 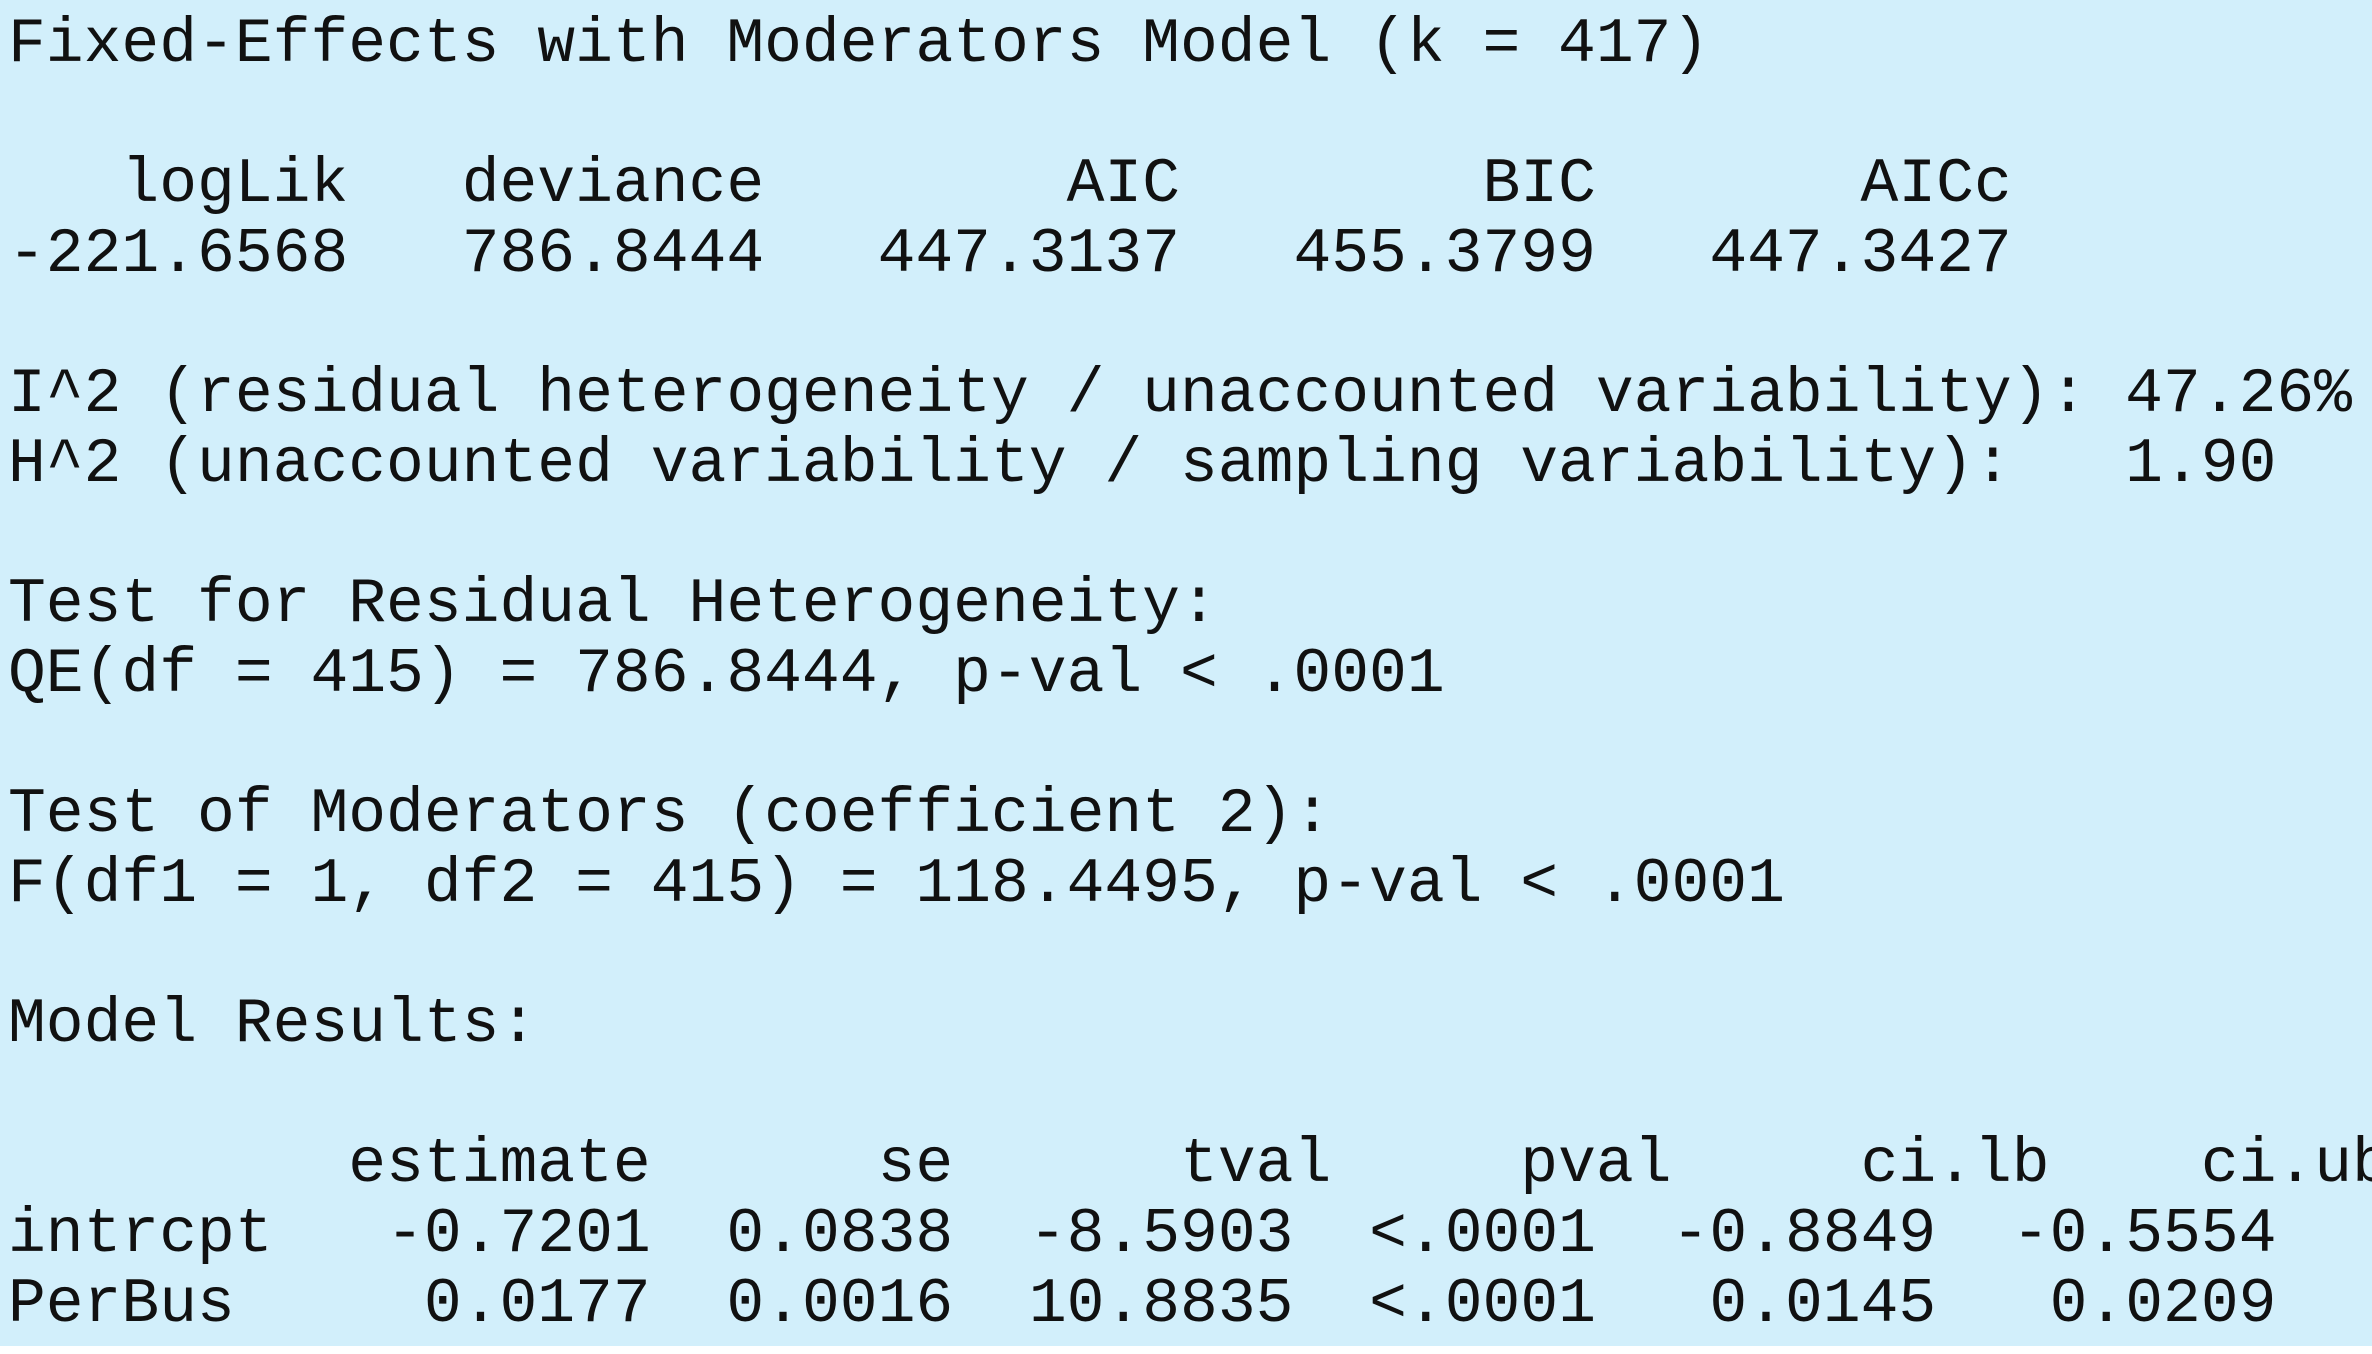 I want to click on row-tval: -8.5903, so click(x=1161, y=1234).